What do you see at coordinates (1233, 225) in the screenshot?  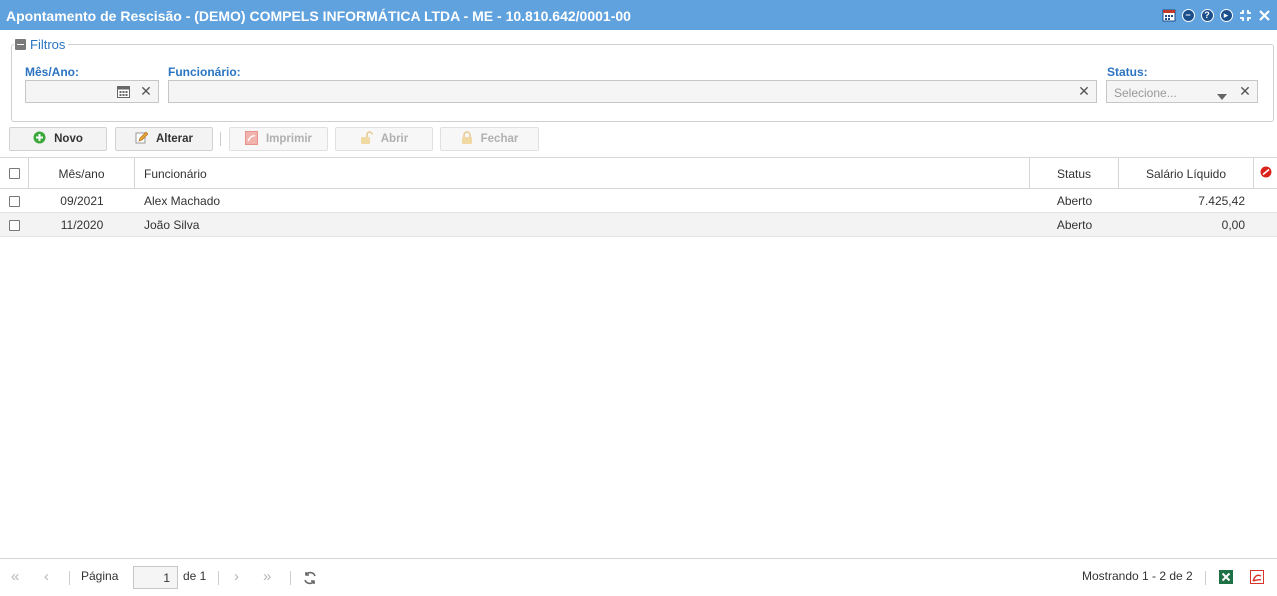 I see `cell-salario: 0,00` at bounding box center [1233, 225].